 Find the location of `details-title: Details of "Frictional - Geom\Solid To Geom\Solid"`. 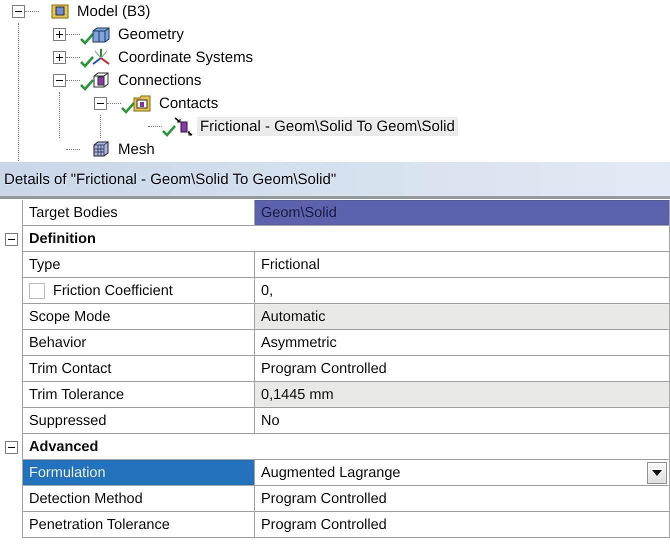

details-title: Details of "Frictional - Geom\Solid To Geom\Solid" is located at coordinates (335, 180).